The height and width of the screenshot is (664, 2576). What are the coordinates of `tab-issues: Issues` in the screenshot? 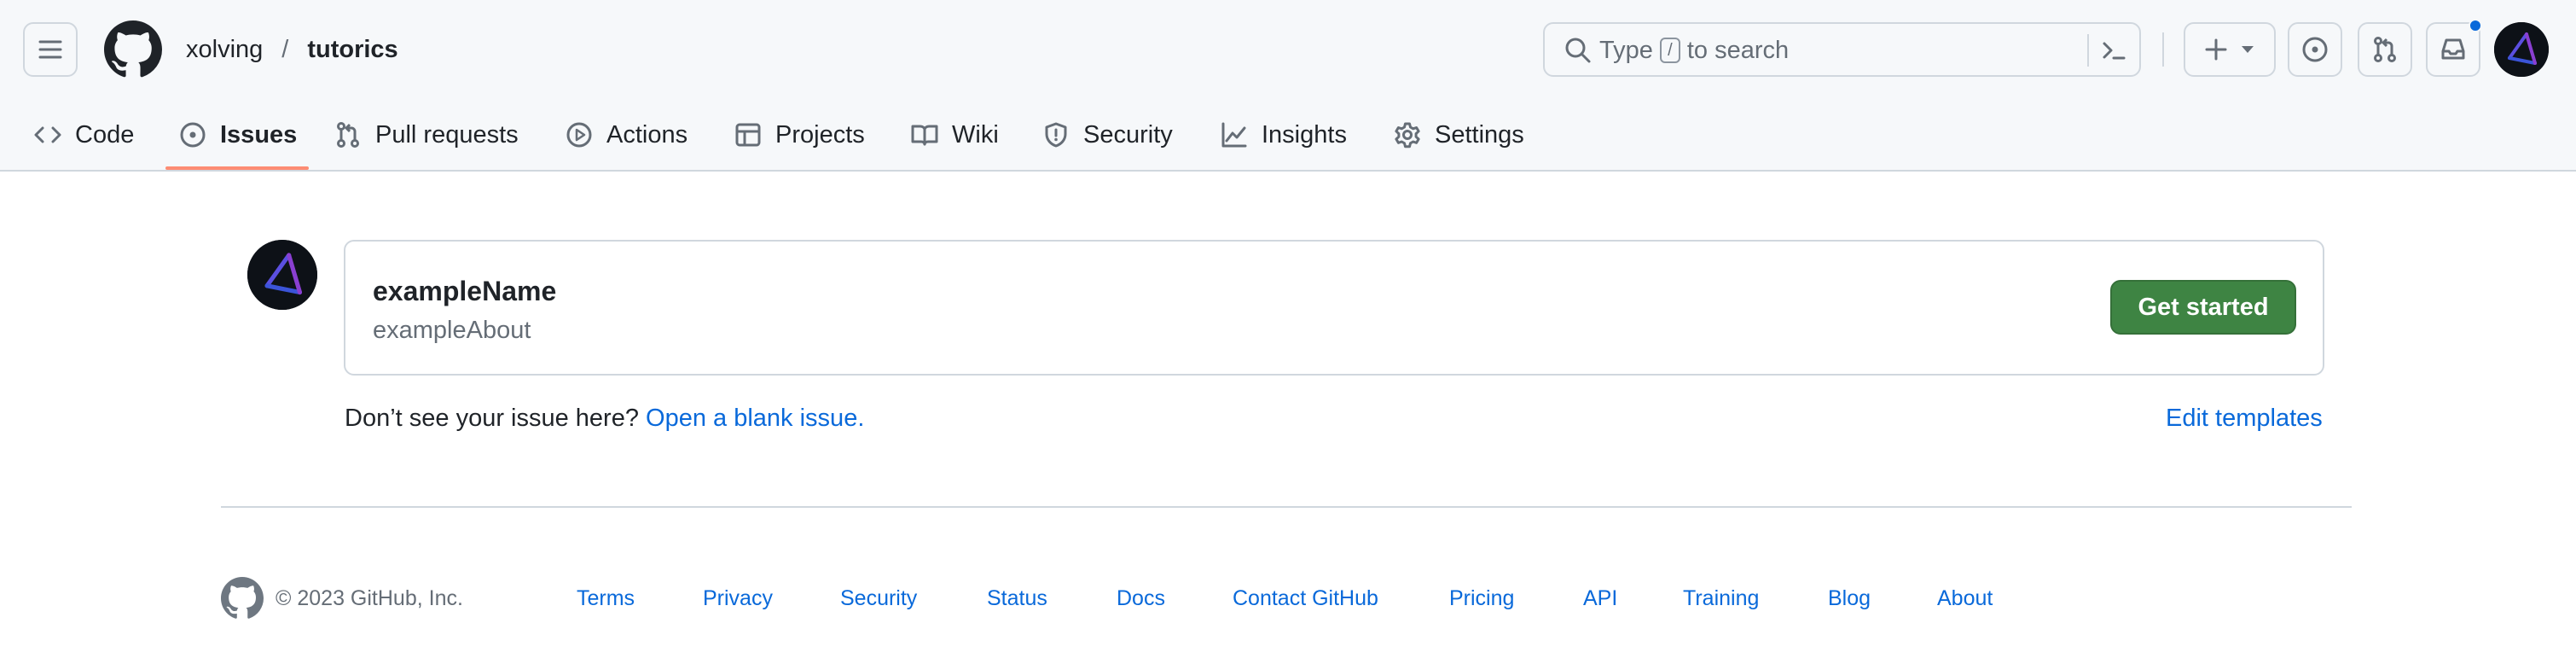 It's located at (238, 135).